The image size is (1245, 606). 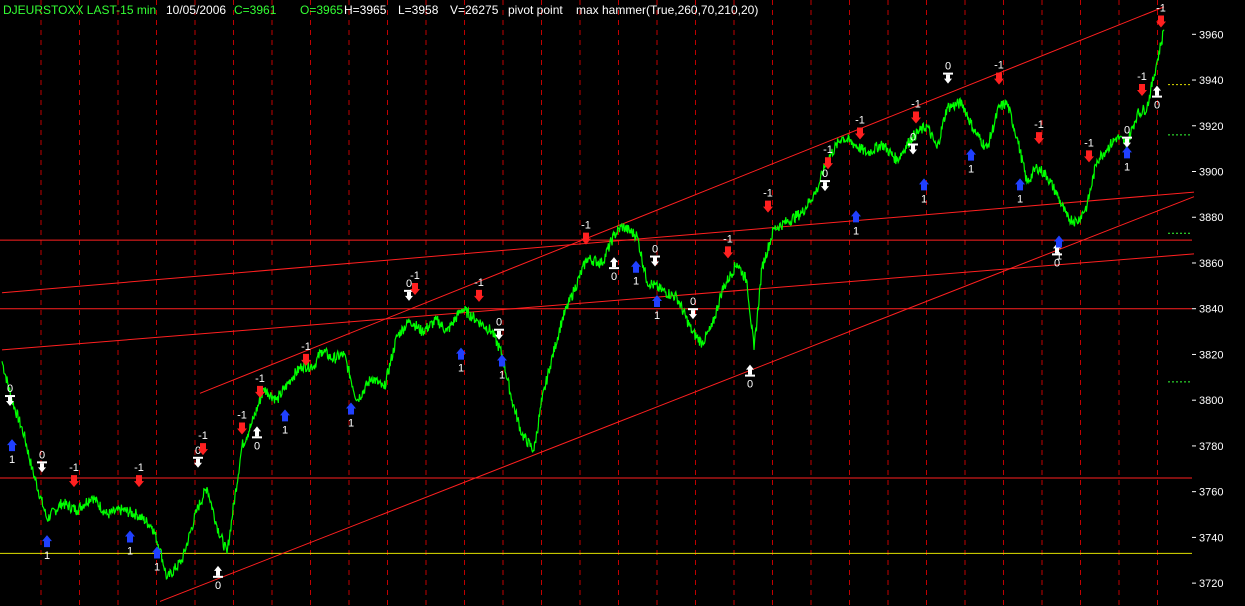 I want to click on y-tick-label: 3940, so click(x=1211, y=81).